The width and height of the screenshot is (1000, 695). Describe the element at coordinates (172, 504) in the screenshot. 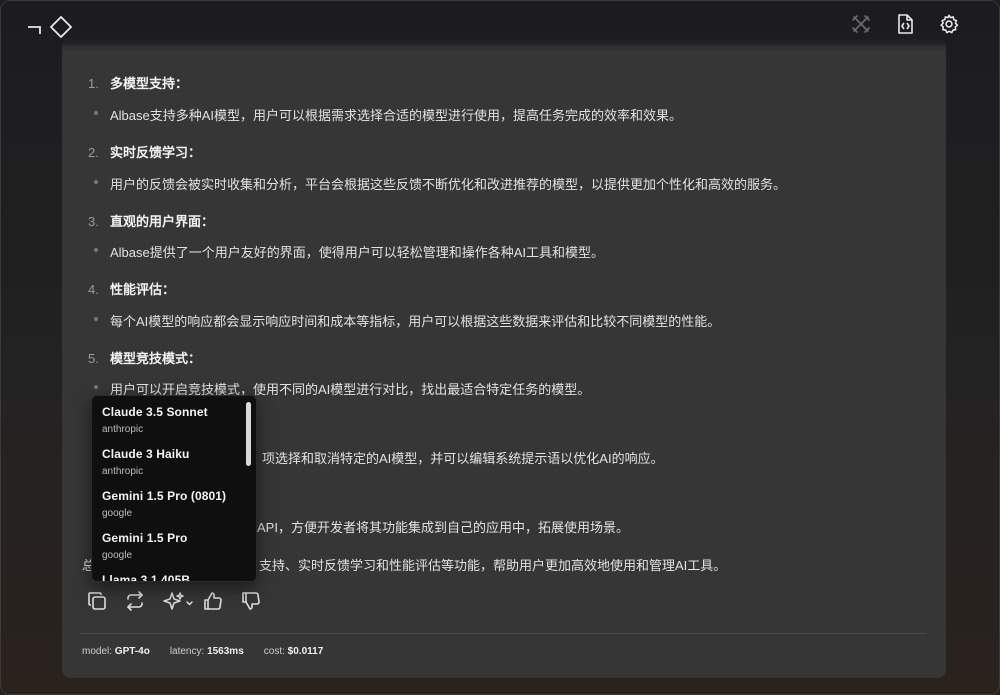

I see `model-option: Gemini 1.5 Pro (0801) google` at that location.